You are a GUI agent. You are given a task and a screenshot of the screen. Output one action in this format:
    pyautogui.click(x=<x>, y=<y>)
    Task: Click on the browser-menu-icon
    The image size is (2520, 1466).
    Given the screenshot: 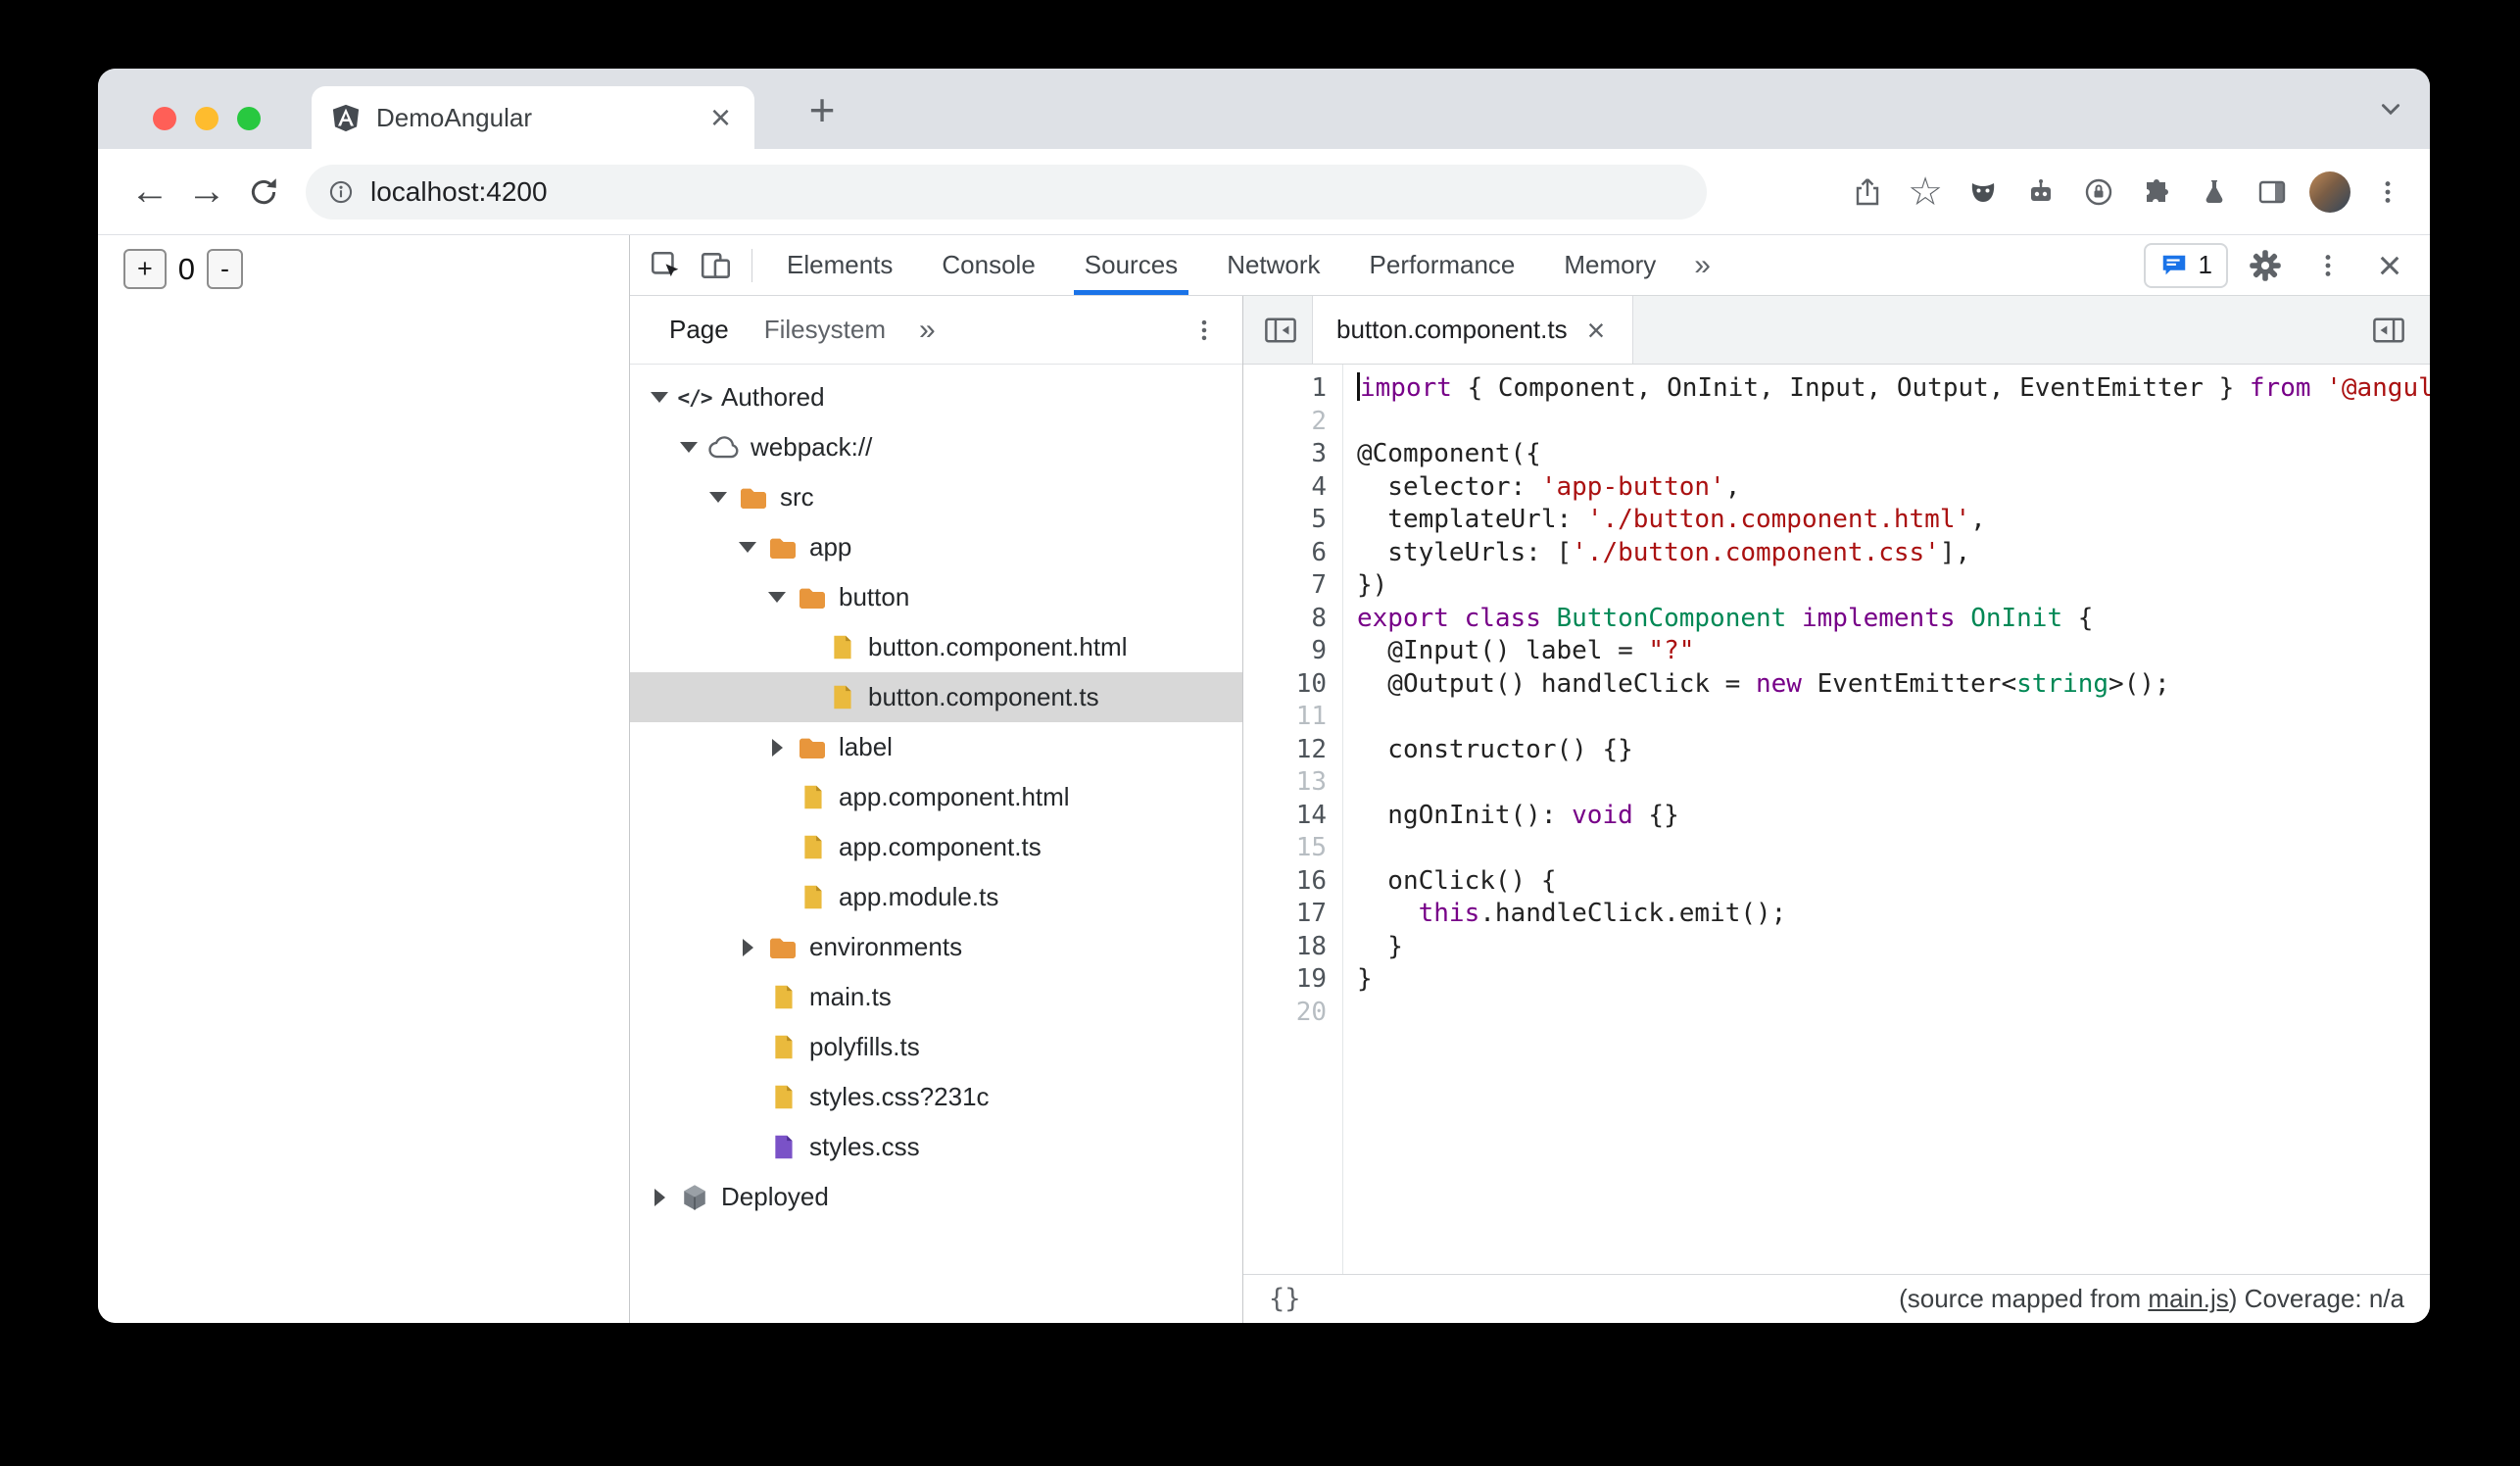 What is the action you would take?
    pyautogui.click(x=2387, y=193)
    